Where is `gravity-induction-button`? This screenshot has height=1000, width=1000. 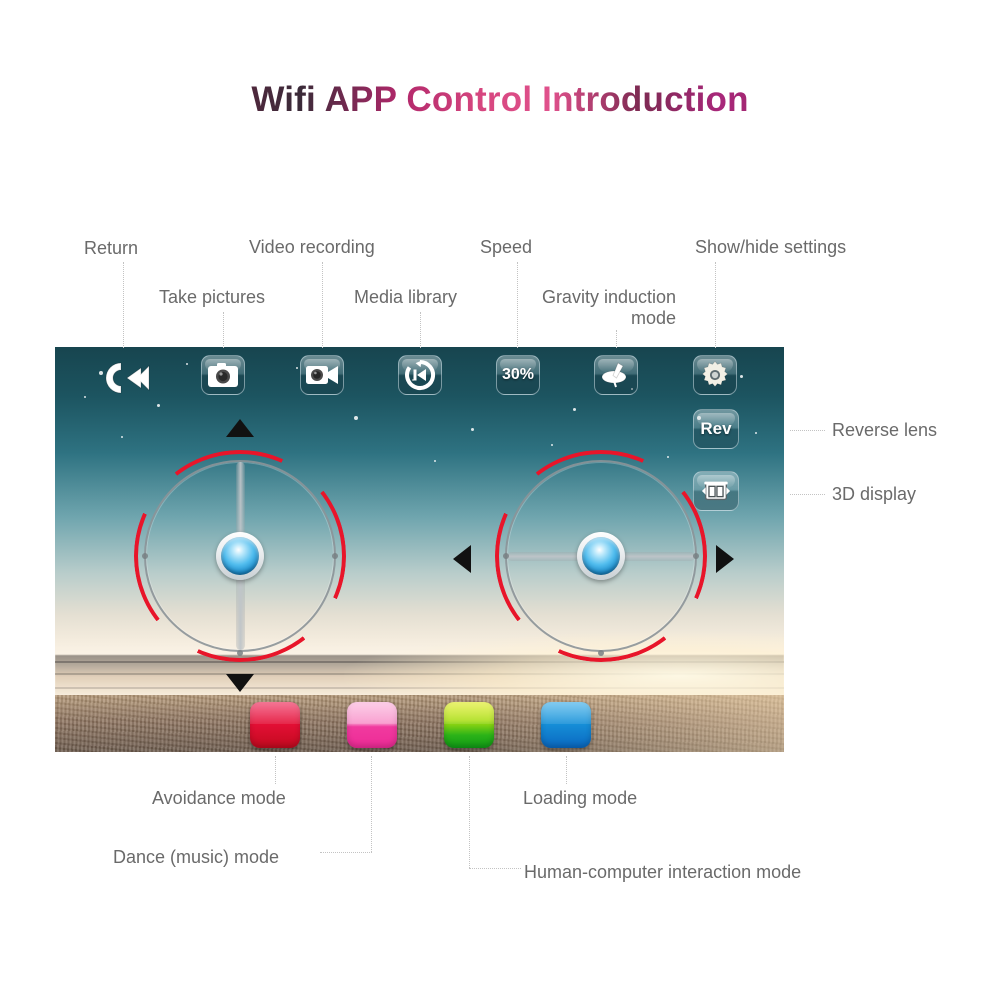 gravity-induction-button is located at coordinates (616, 375).